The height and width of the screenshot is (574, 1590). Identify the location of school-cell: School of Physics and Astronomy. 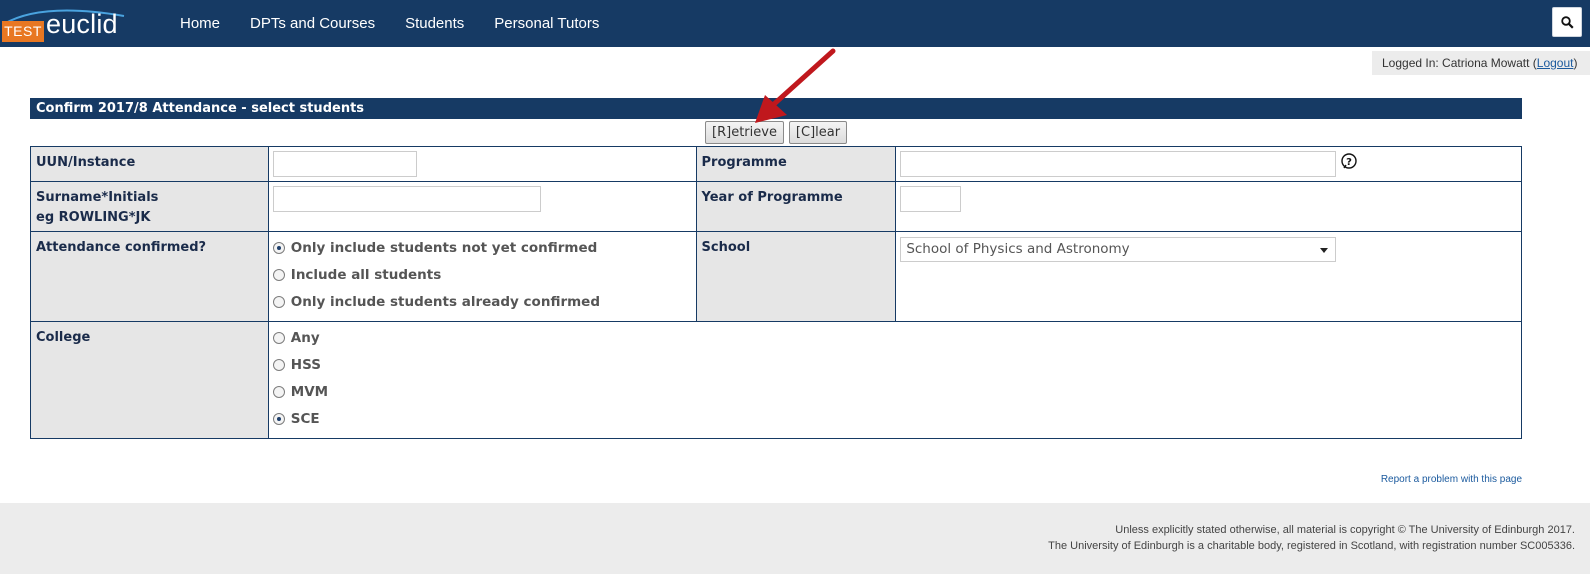
(1208, 276).